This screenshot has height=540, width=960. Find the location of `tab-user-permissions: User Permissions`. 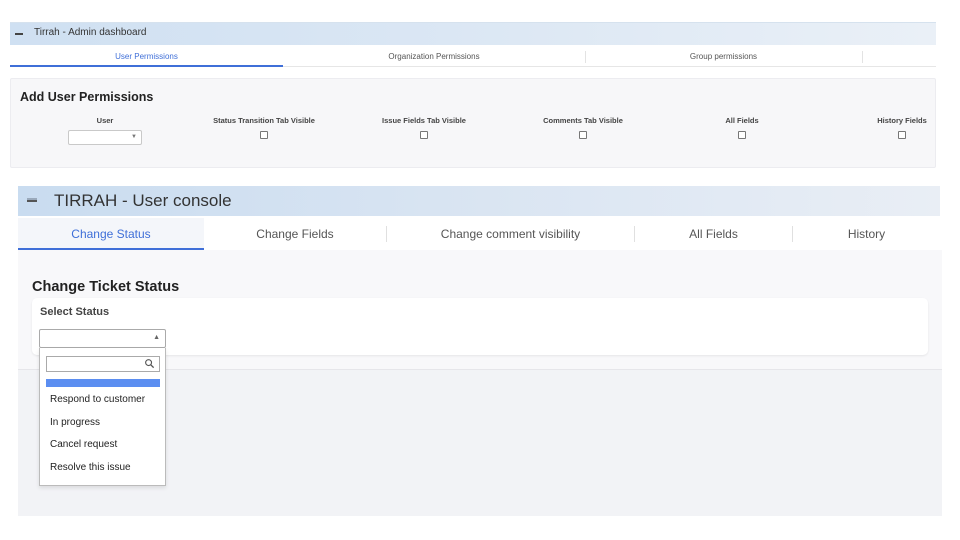

tab-user-permissions: User Permissions is located at coordinates (146, 57).